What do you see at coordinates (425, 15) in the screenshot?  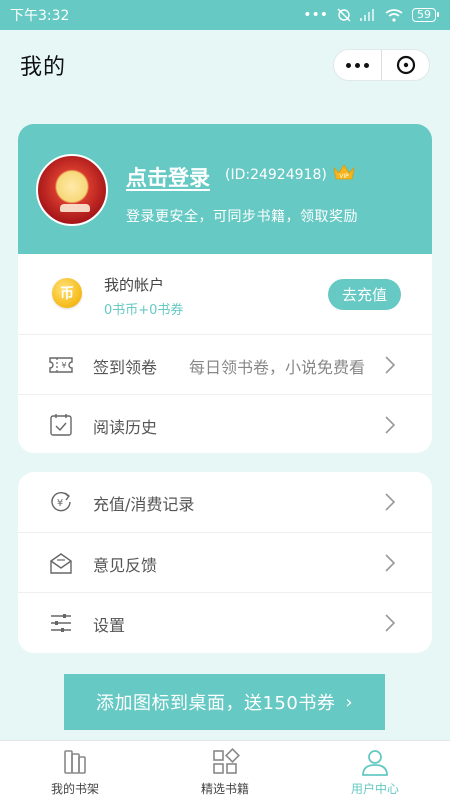 I see `battery-icon: 59` at bounding box center [425, 15].